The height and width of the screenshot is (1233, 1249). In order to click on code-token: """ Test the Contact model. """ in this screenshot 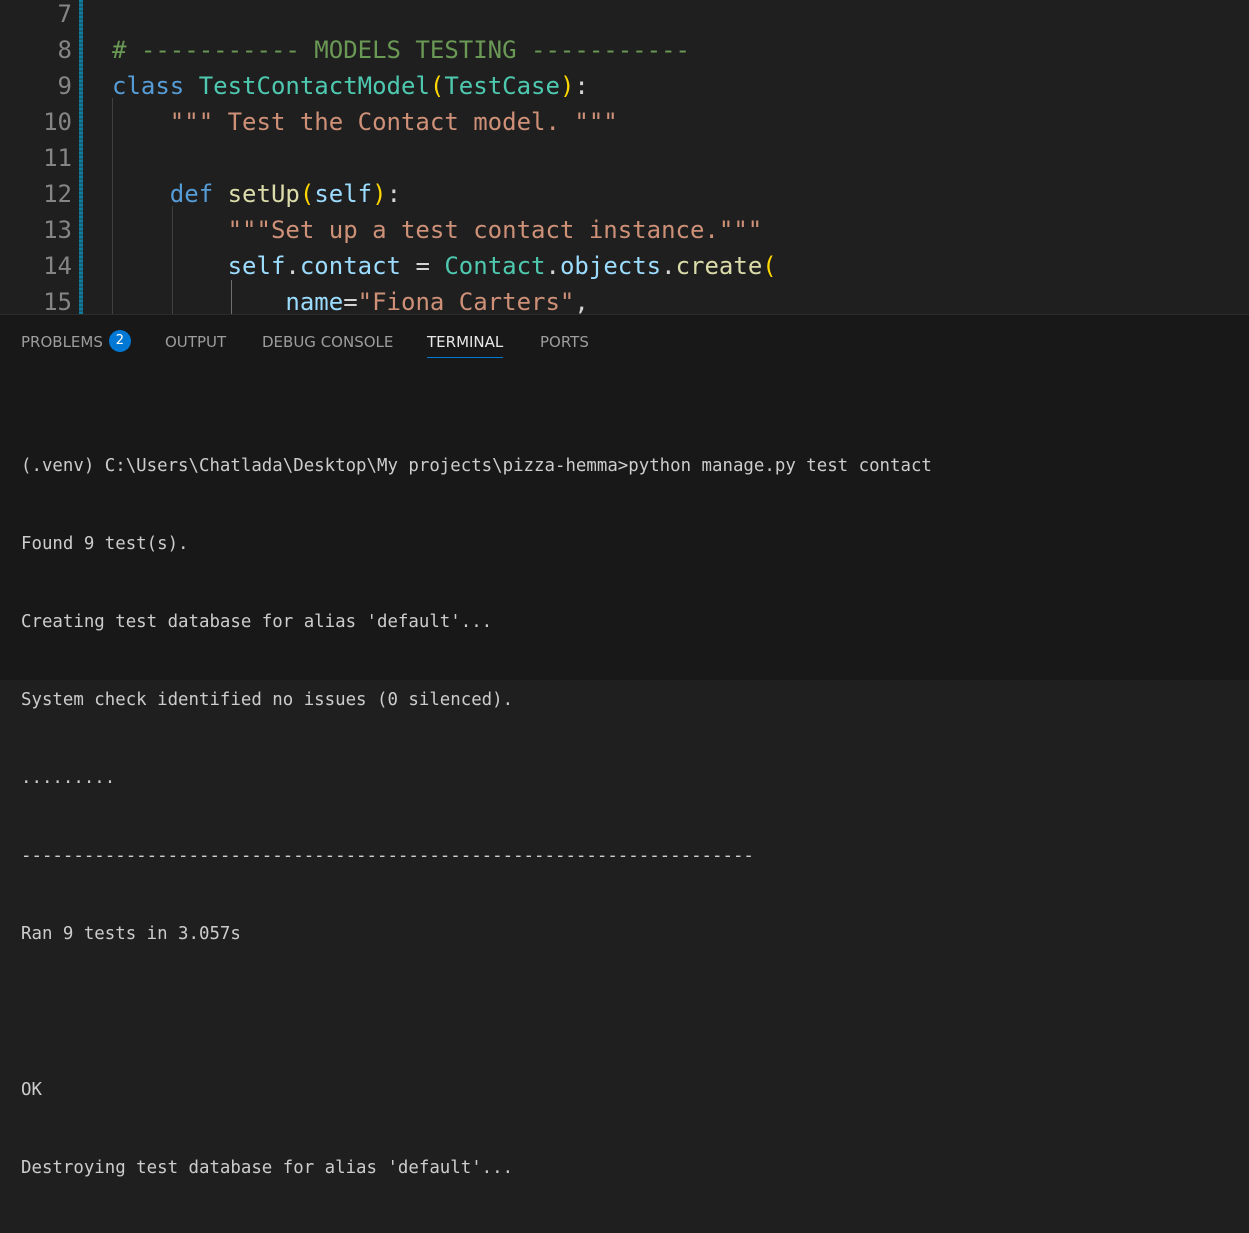, I will do `click(365, 122)`.